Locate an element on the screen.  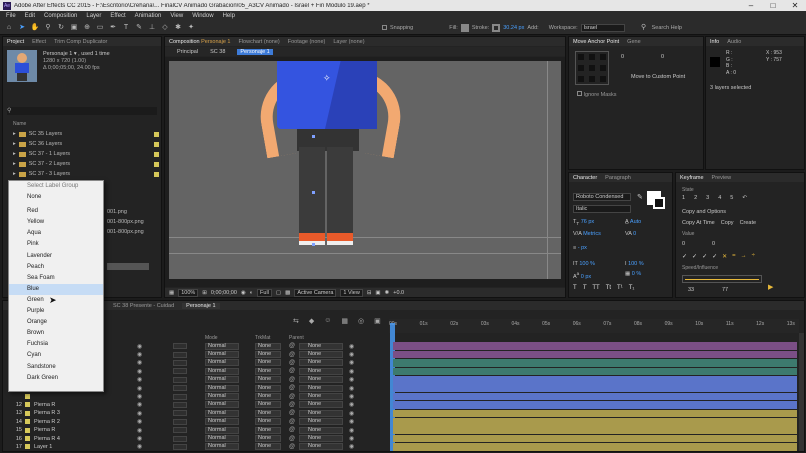
state-button: 1 is located at coordinates (683, 198).